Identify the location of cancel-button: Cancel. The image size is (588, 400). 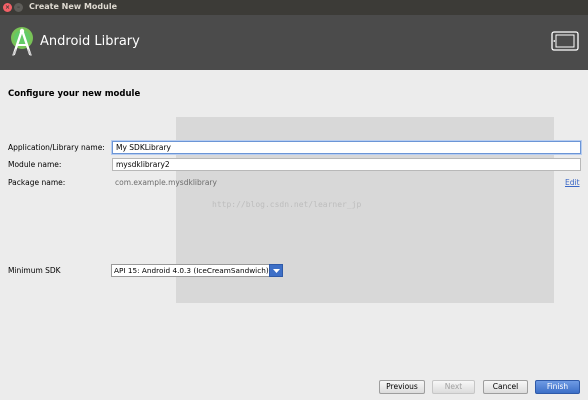
(505, 387).